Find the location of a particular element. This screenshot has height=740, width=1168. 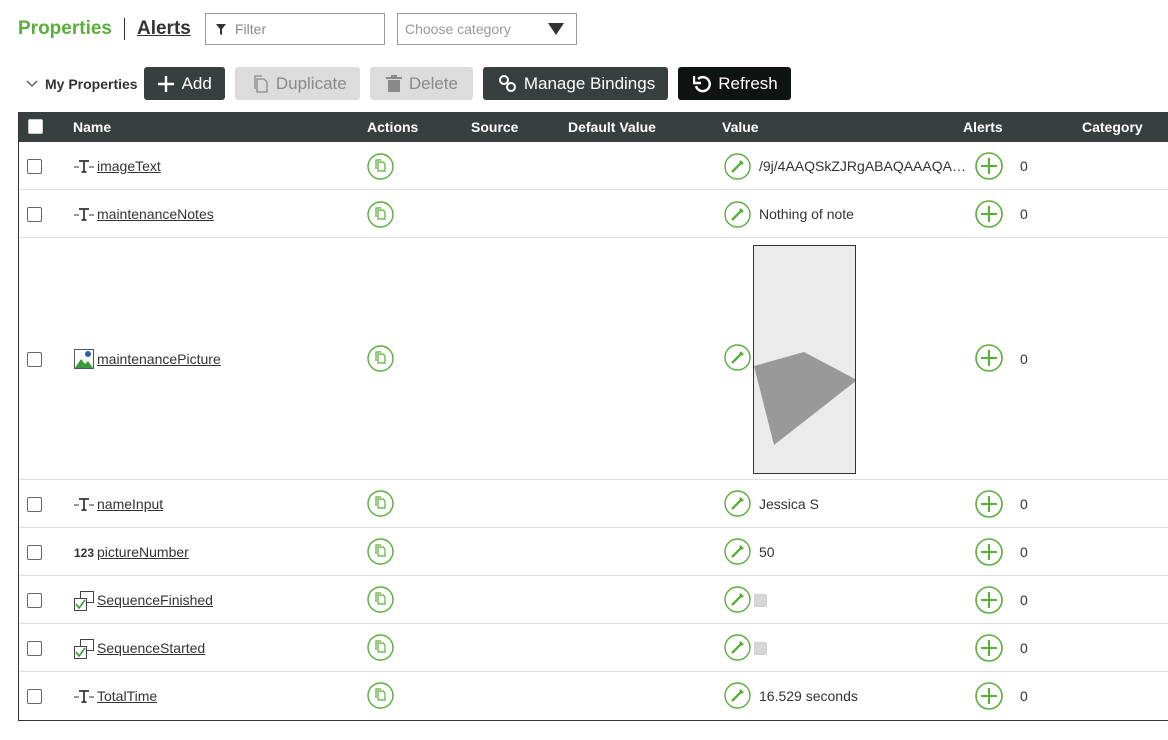

table-row: nameInput Jessica S 0 is located at coordinates (593, 504).